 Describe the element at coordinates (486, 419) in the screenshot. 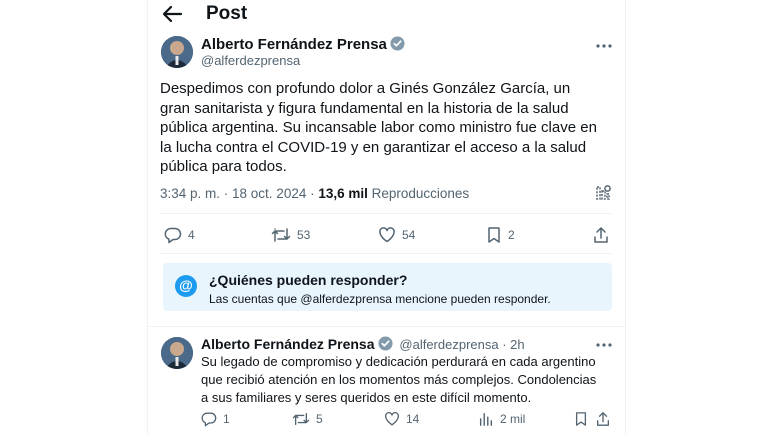

I see `views-chart-icon` at that location.